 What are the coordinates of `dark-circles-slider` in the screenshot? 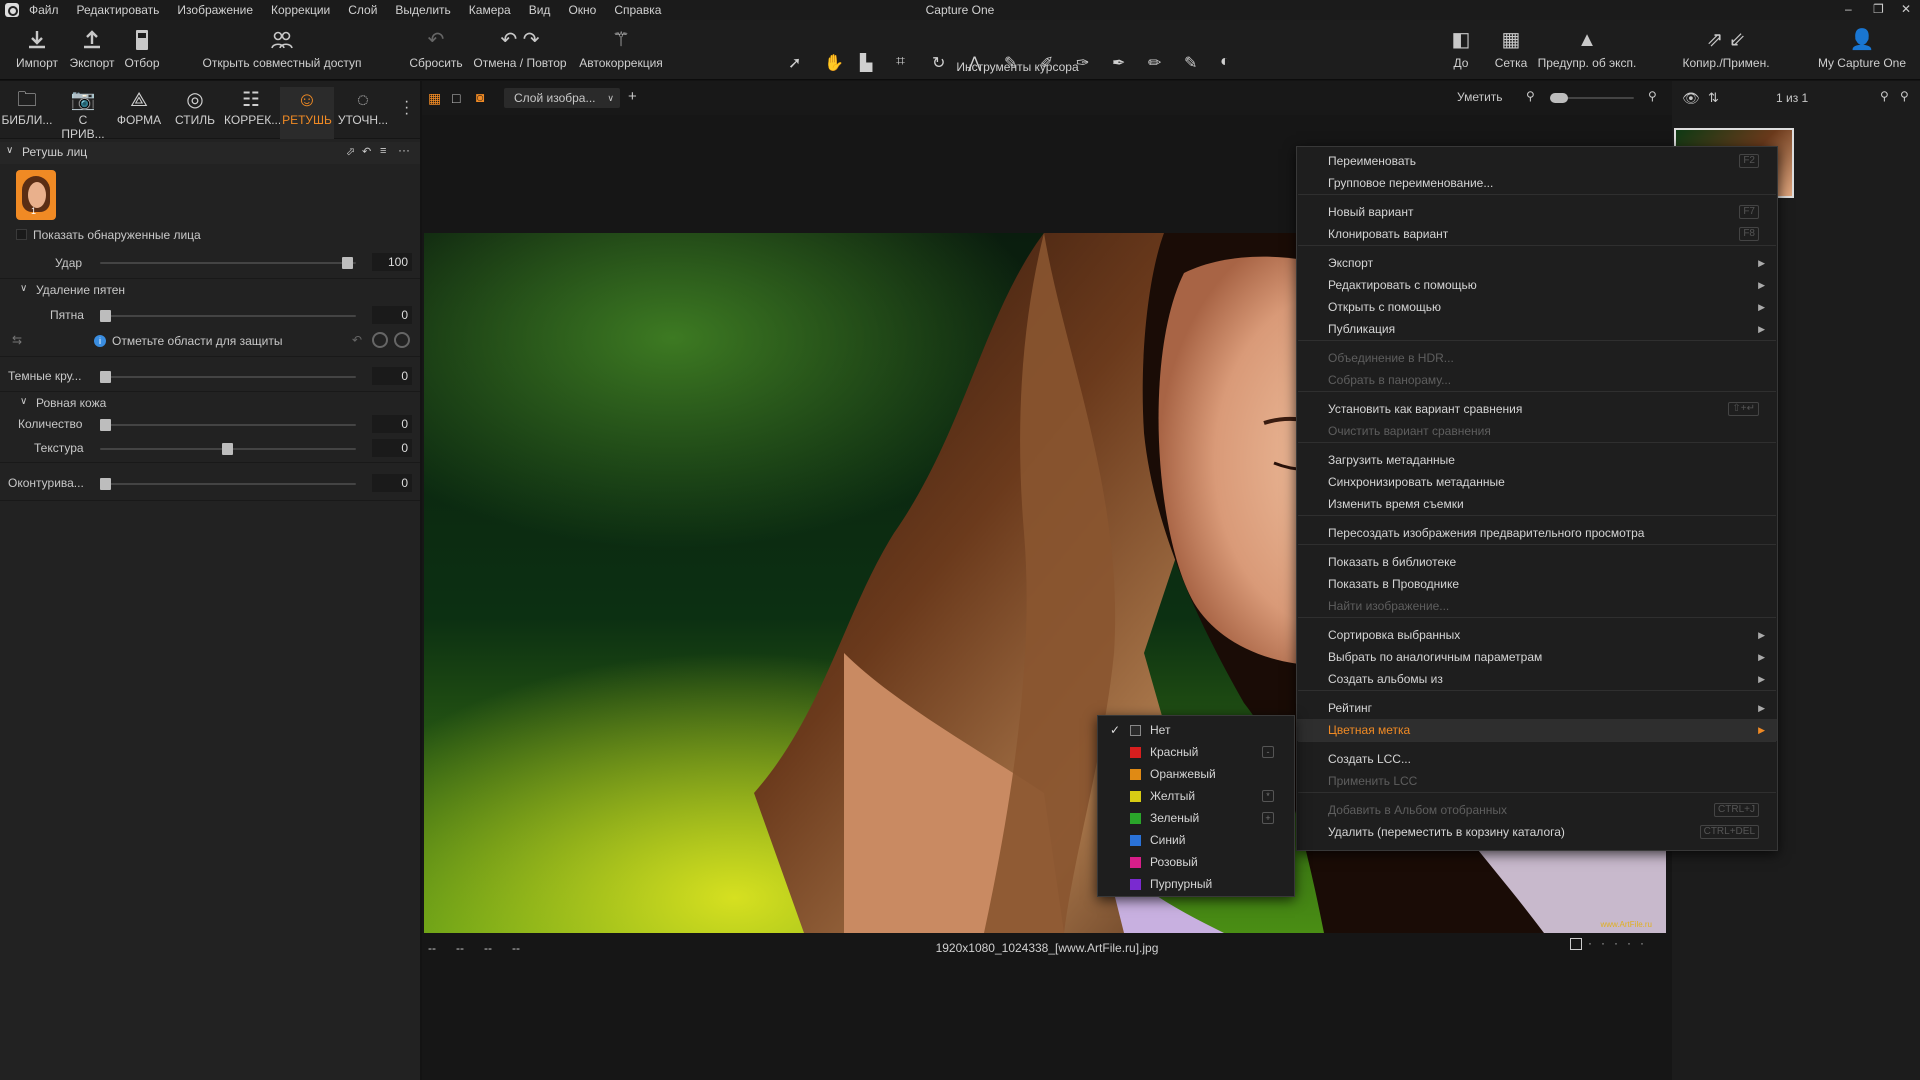 It's located at (228, 377).